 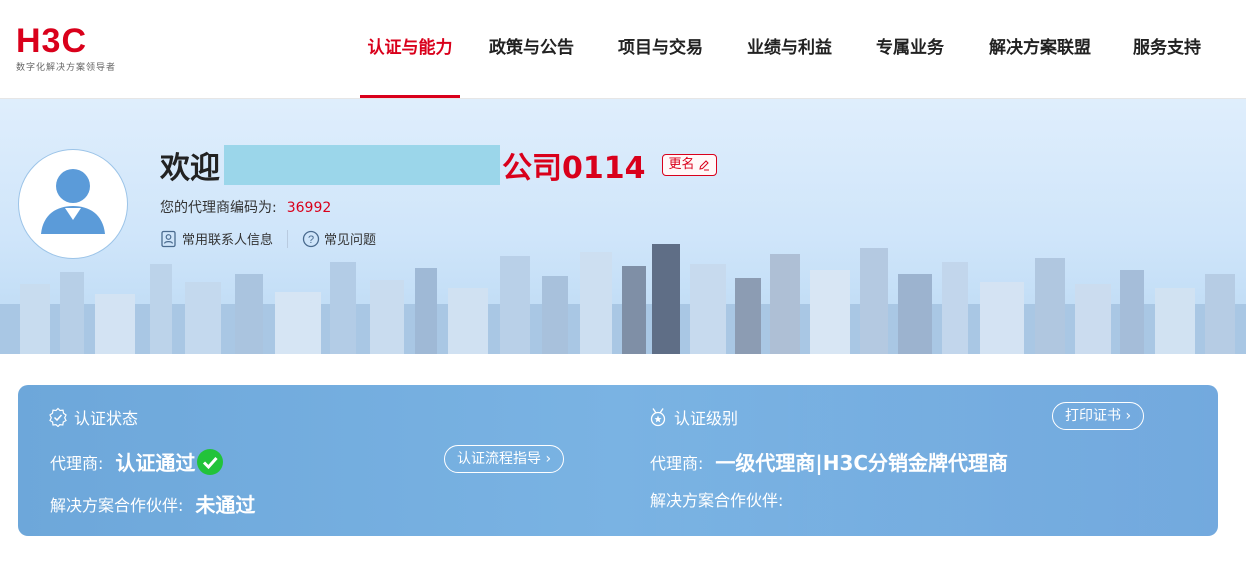 I want to click on links-divider, so click(x=288, y=238).